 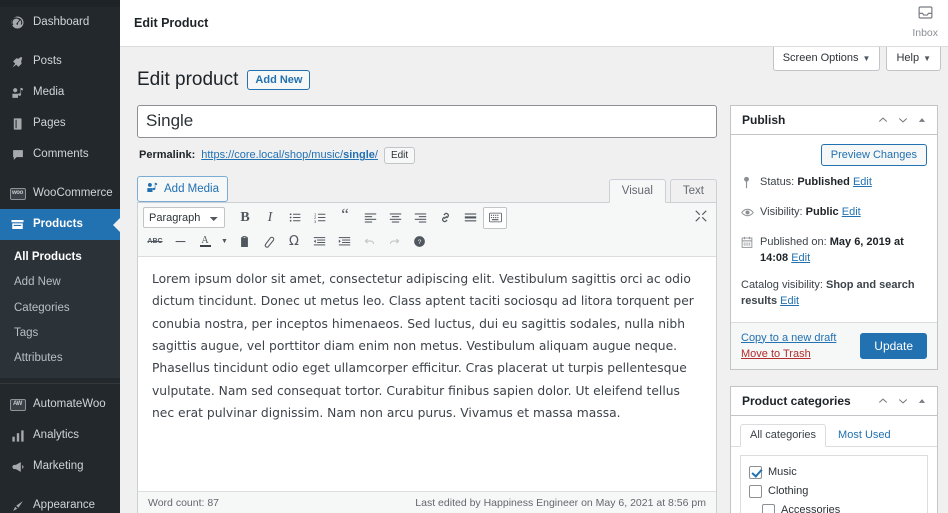 I want to click on sidebar-item-posts: Posts, so click(x=60, y=61).